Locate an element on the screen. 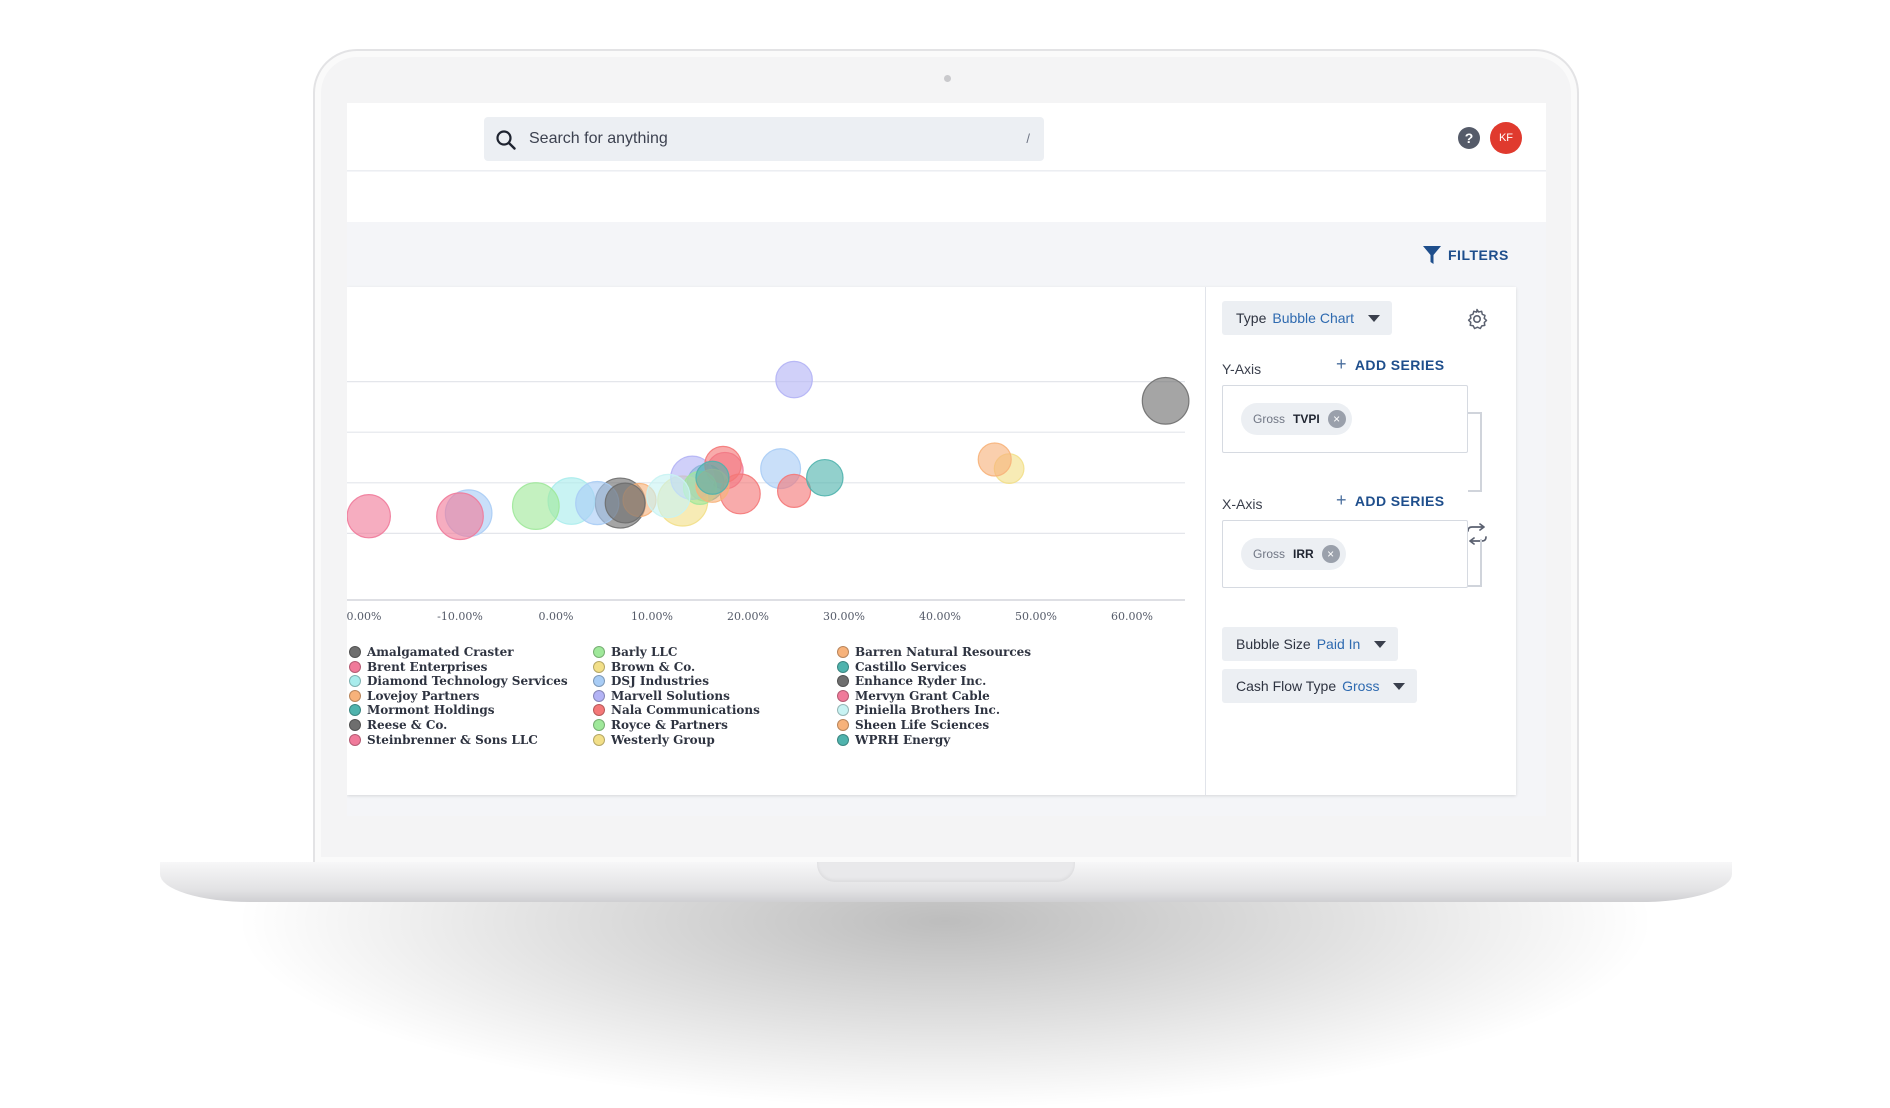 The height and width of the screenshot is (1108, 1890). legend-item: Mervyn Grant Cable is located at coordinates (913, 696).